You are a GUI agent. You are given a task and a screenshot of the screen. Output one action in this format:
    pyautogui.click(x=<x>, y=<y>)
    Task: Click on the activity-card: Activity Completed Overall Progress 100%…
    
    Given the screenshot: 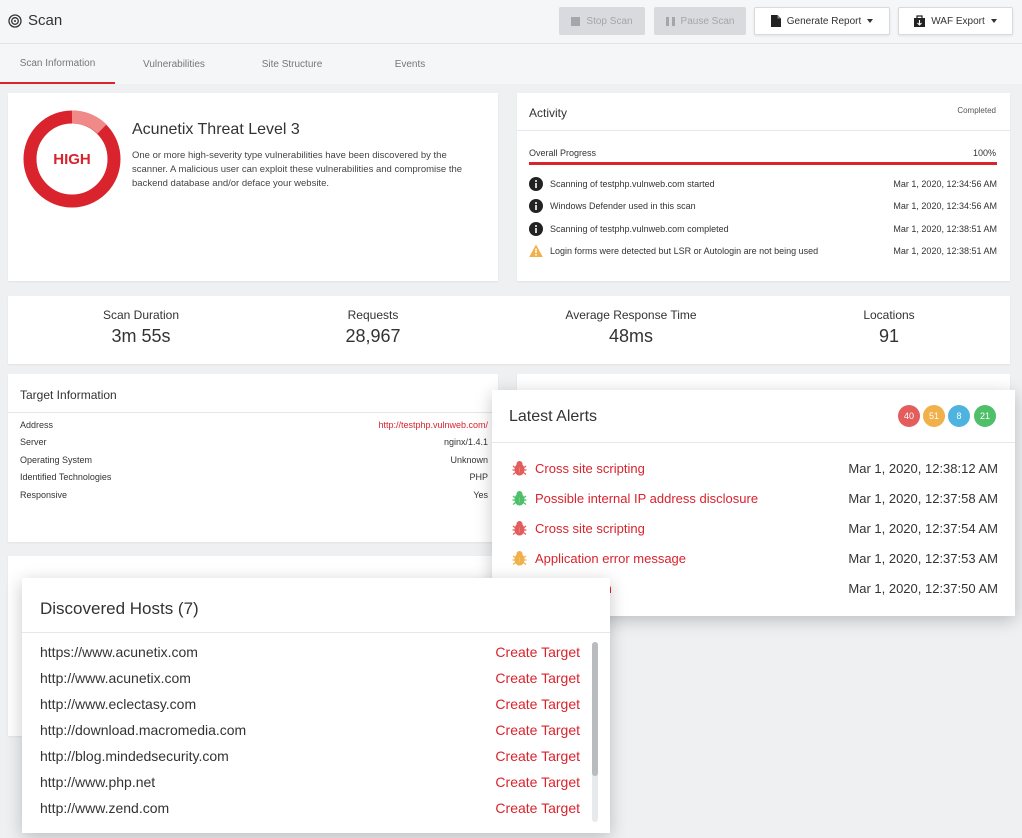 What is the action you would take?
    pyautogui.click(x=763, y=187)
    